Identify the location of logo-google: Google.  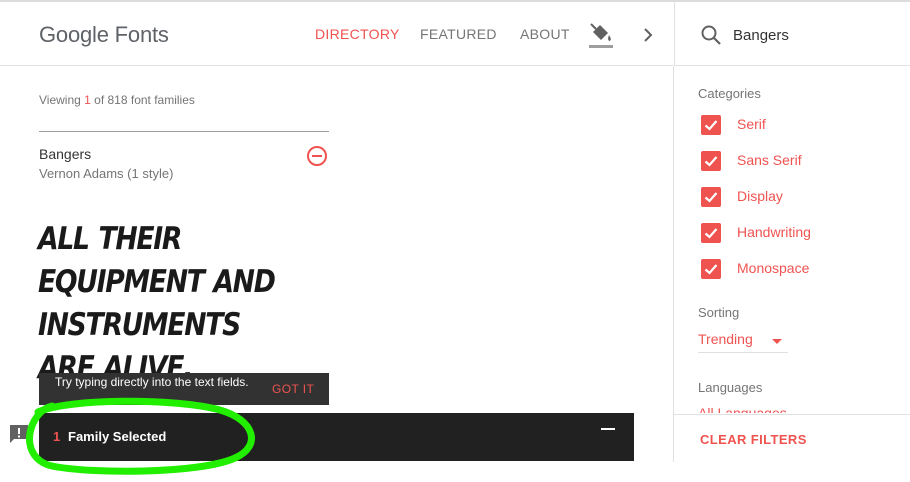
(74, 34).